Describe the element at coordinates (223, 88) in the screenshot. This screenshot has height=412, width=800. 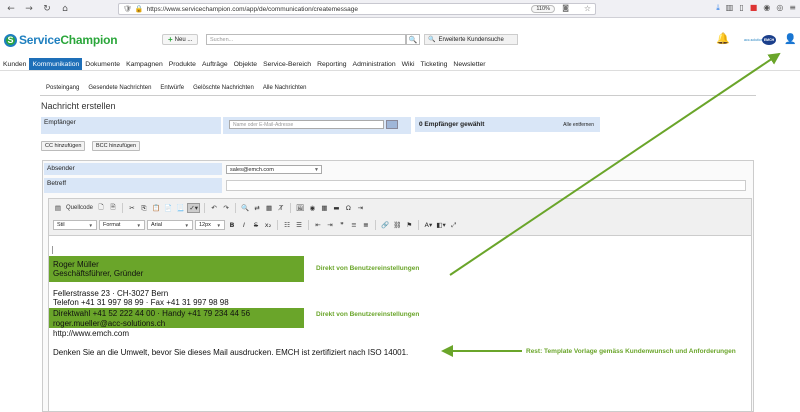
I see `subtab-3: Gelöschte Nachrichten` at that location.